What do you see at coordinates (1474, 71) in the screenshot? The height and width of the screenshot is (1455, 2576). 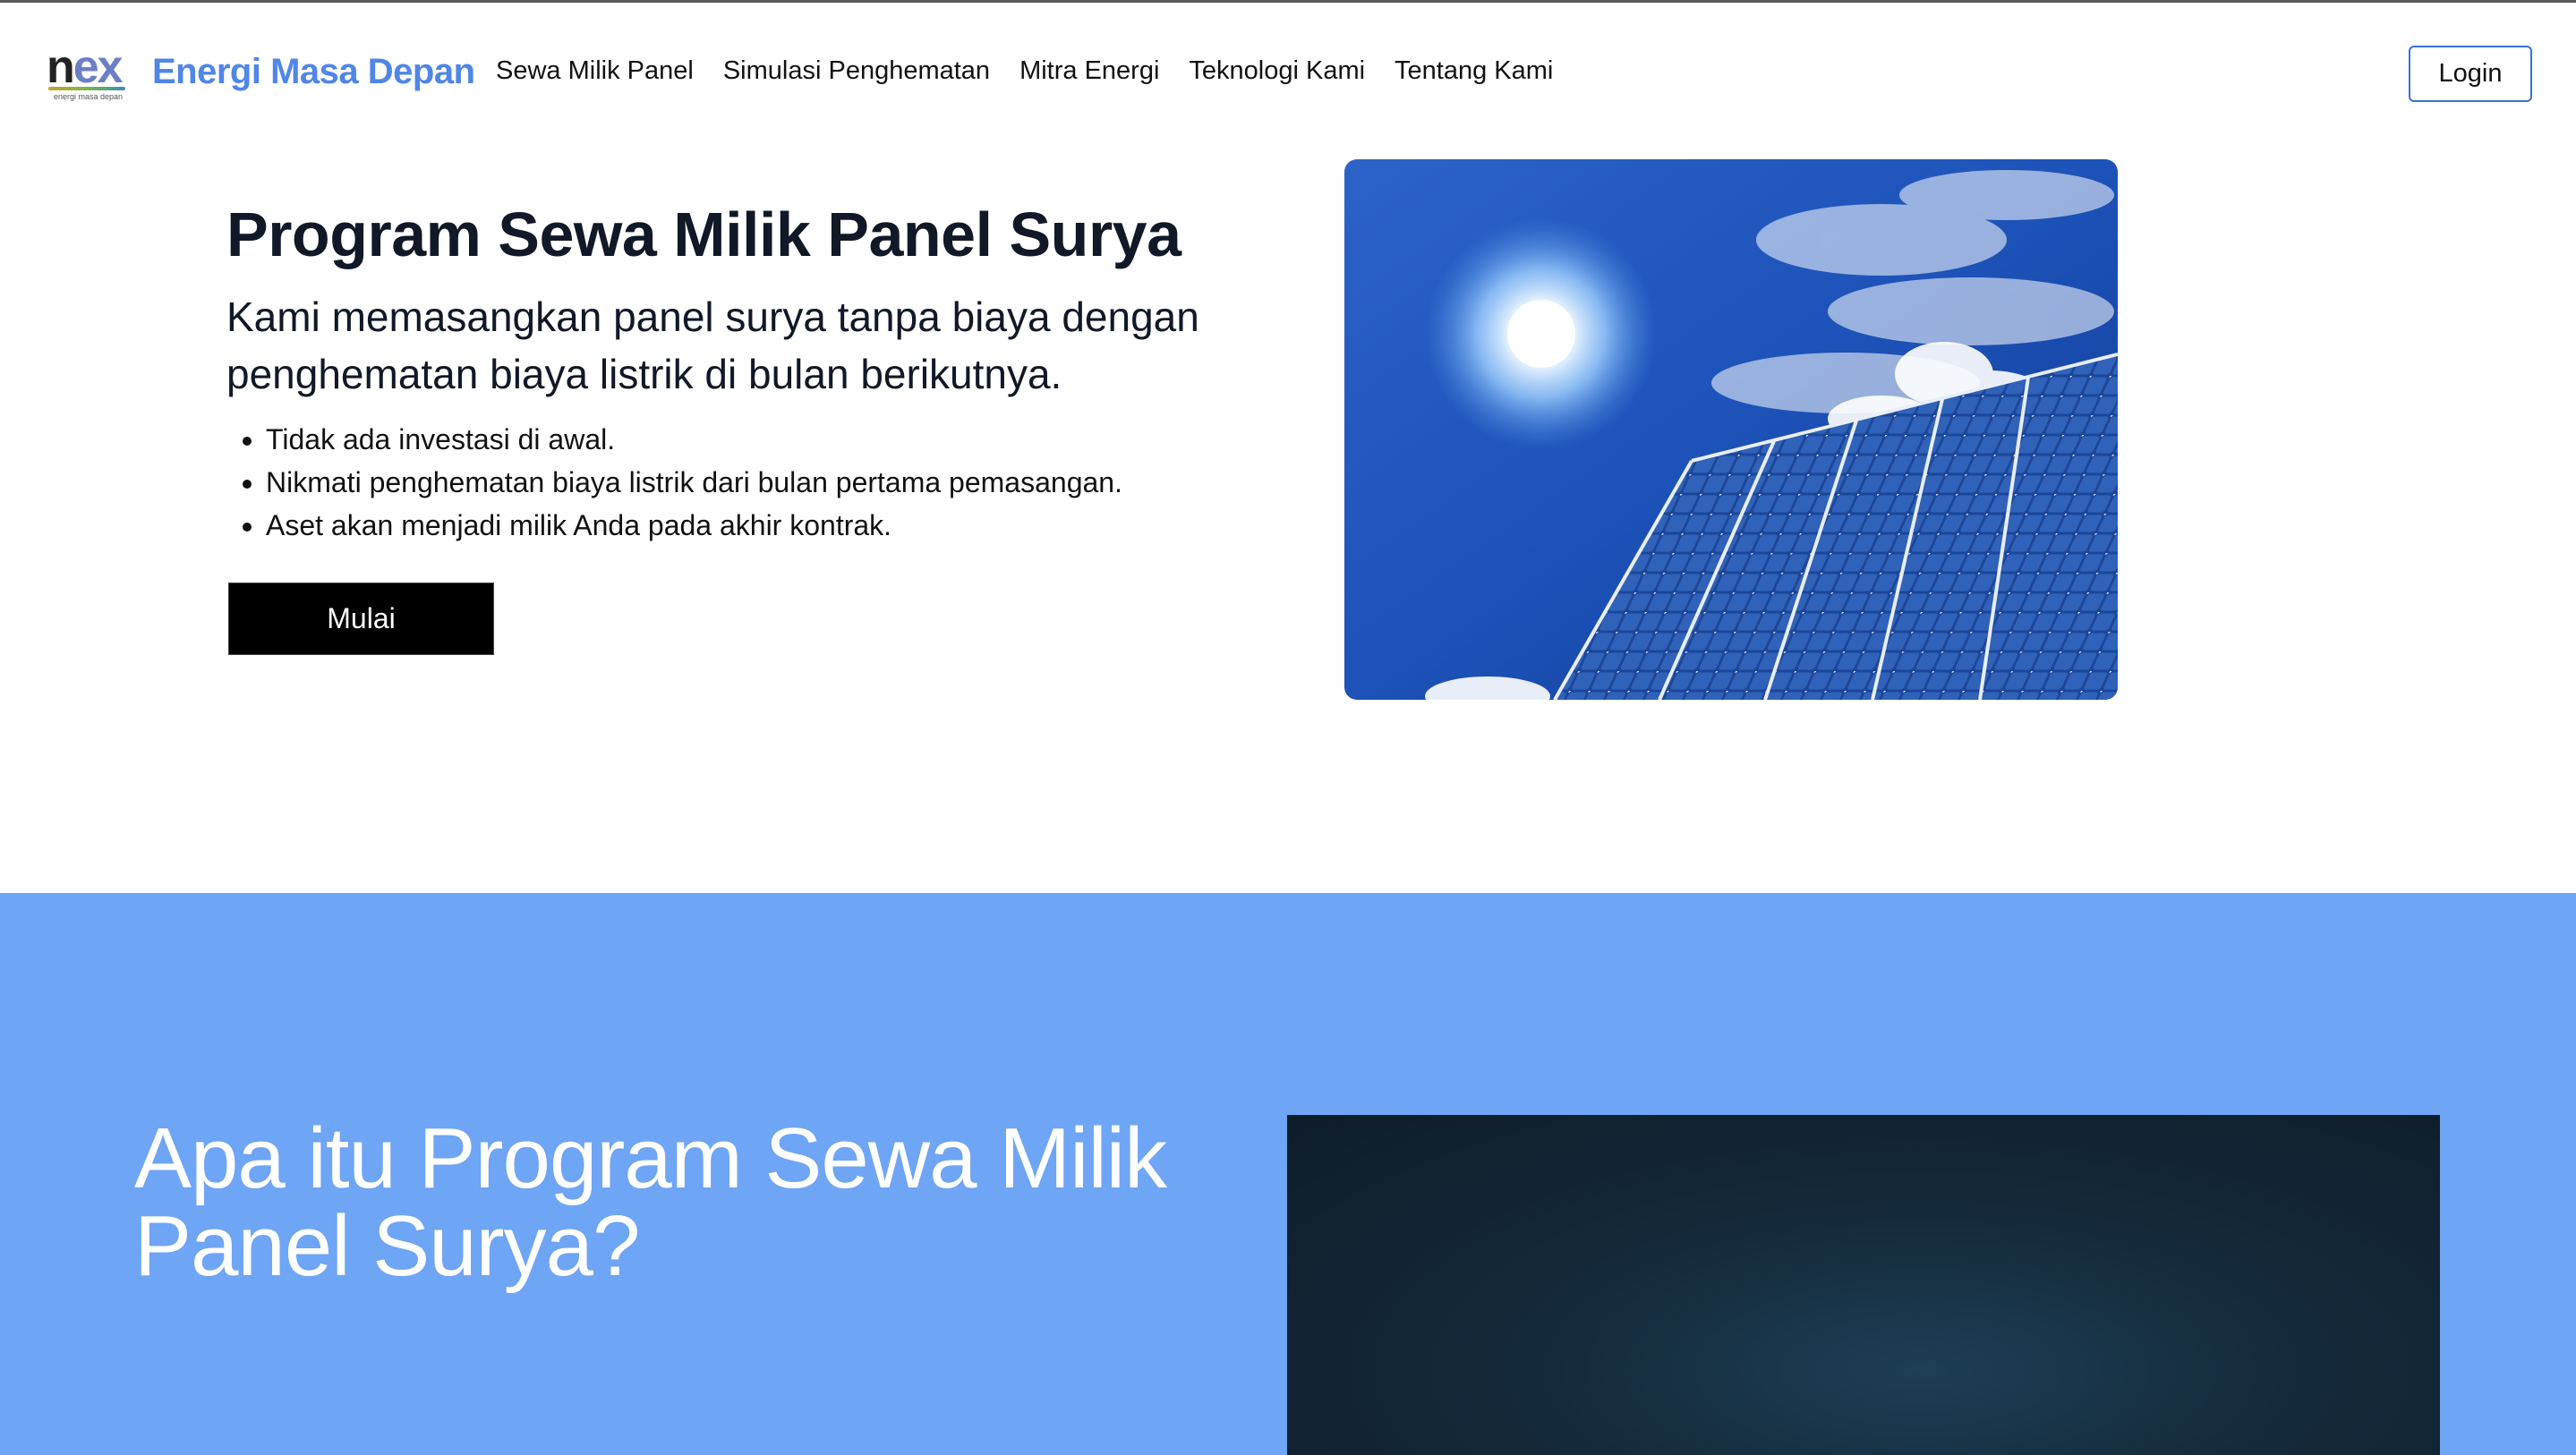 I see `nav-link-tentang-kami: Tentang Kami` at bounding box center [1474, 71].